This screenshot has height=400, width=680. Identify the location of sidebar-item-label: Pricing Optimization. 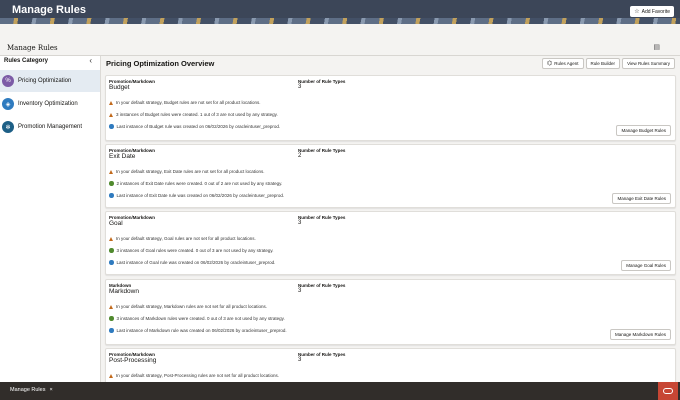
(45, 81).